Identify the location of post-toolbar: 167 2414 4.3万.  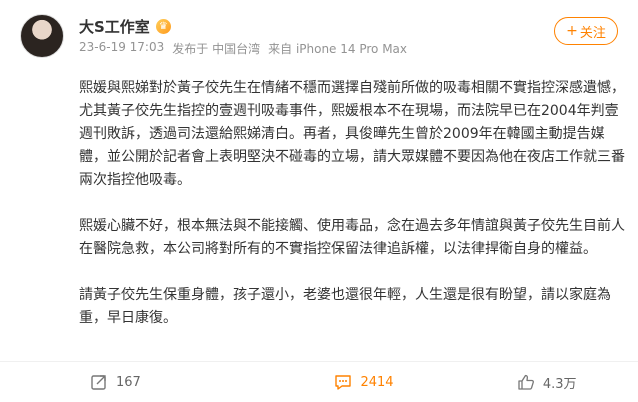
(319, 382).